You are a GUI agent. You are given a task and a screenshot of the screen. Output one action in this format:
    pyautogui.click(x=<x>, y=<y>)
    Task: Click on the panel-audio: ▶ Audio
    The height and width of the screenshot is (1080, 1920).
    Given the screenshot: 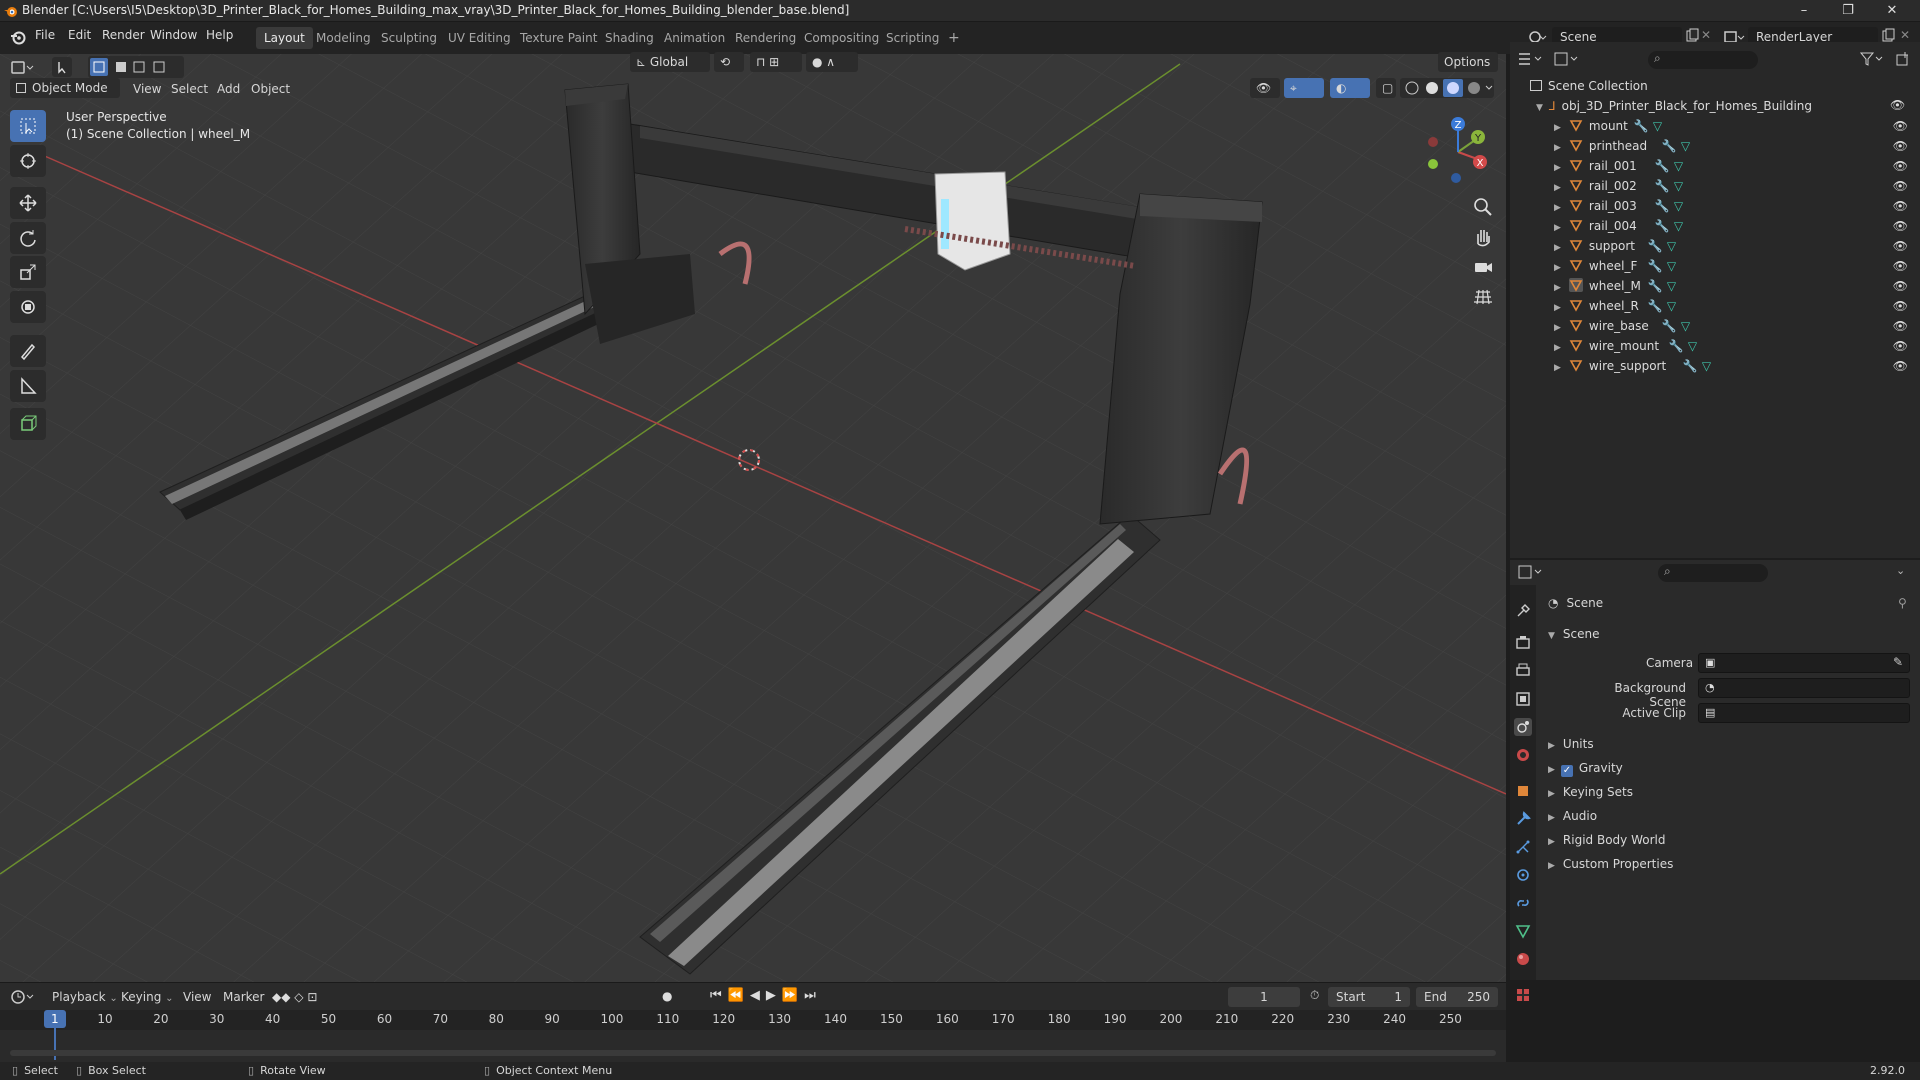 What is the action you would take?
    pyautogui.click(x=1572, y=816)
    